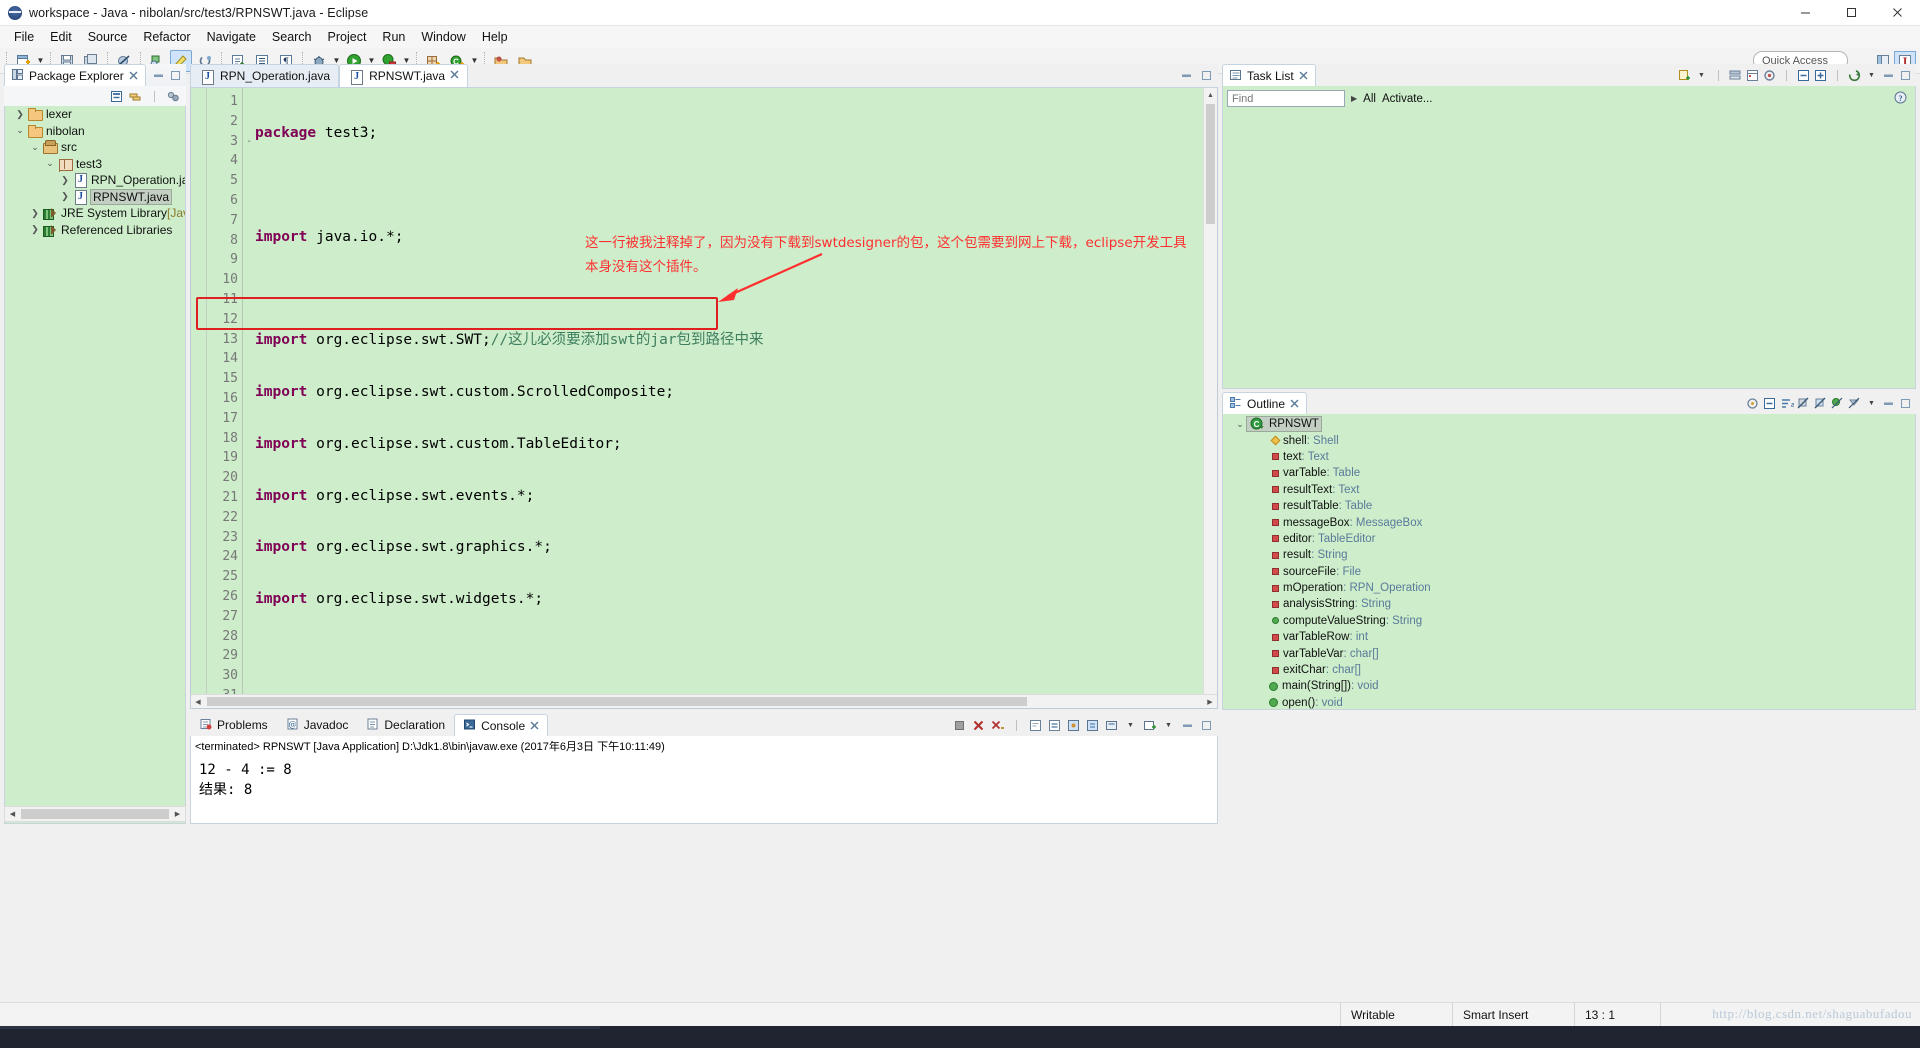  Describe the element at coordinates (1871, 75) in the screenshot. I see `view-menu-down-icon: ▼` at that location.